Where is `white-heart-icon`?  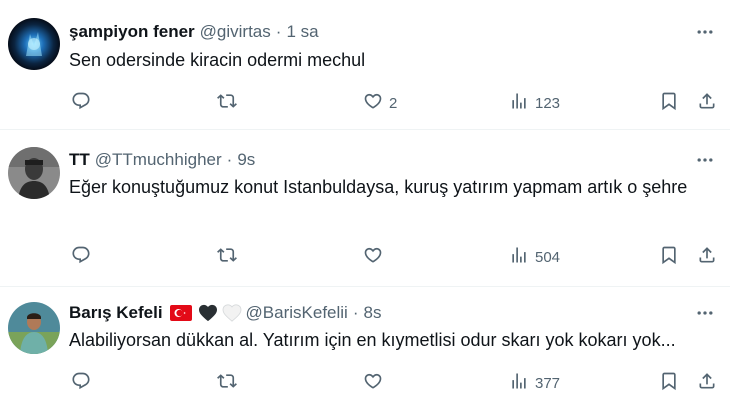
white-heart-icon is located at coordinates (232, 313).